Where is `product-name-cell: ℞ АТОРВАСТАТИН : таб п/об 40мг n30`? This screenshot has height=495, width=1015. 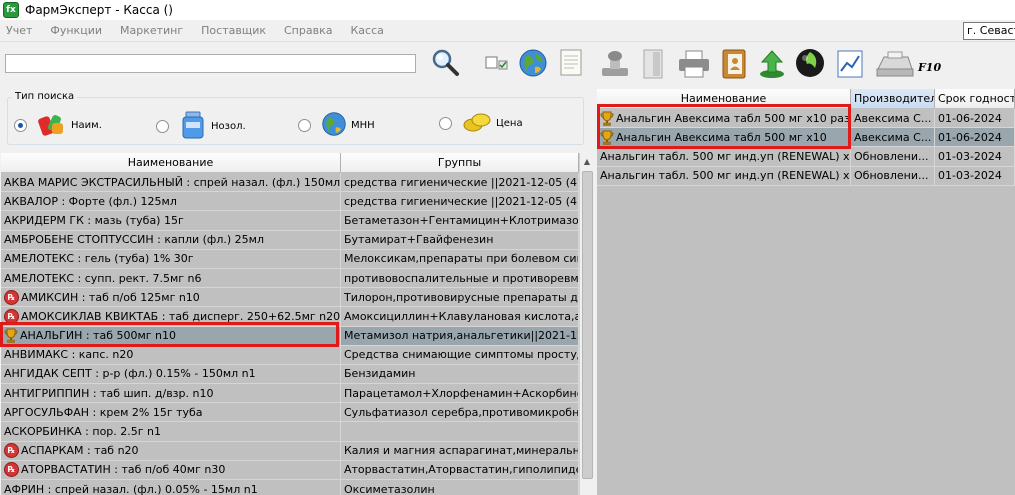
product-name-cell: ℞ АТОРВАСТАТИН : таб п/об 40мг n30 is located at coordinates (171, 469).